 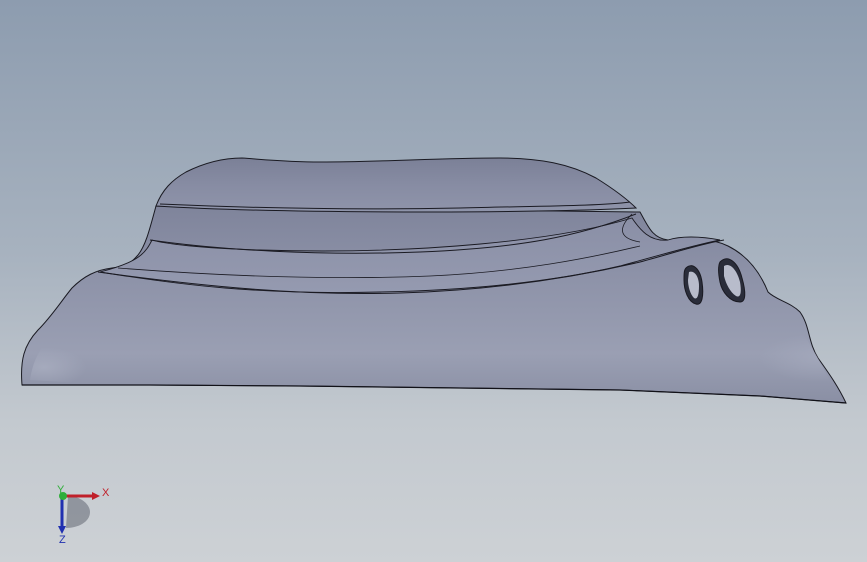 What do you see at coordinates (62, 530) in the screenshot?
I see `z-arrow-icon` at bounding box center [62, 530].